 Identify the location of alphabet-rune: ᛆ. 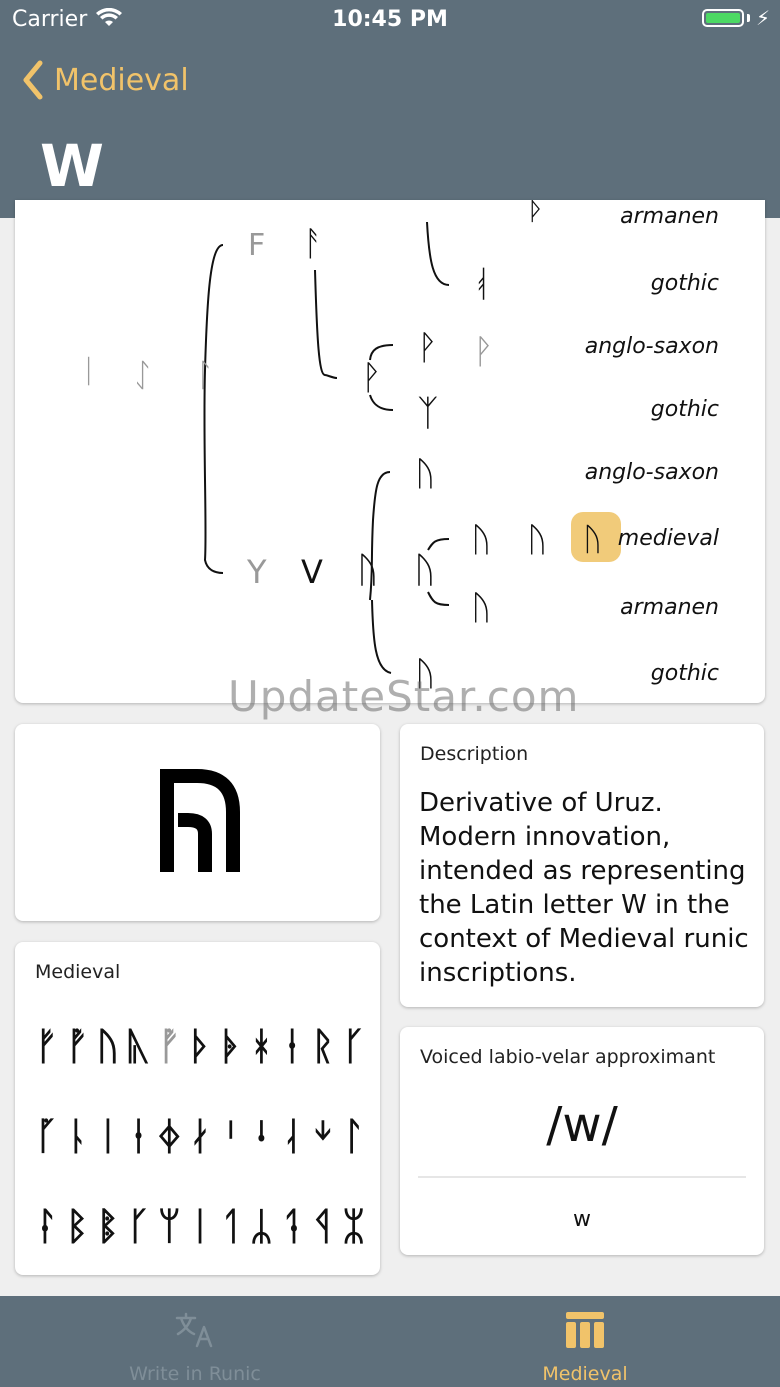
(292, 1136).